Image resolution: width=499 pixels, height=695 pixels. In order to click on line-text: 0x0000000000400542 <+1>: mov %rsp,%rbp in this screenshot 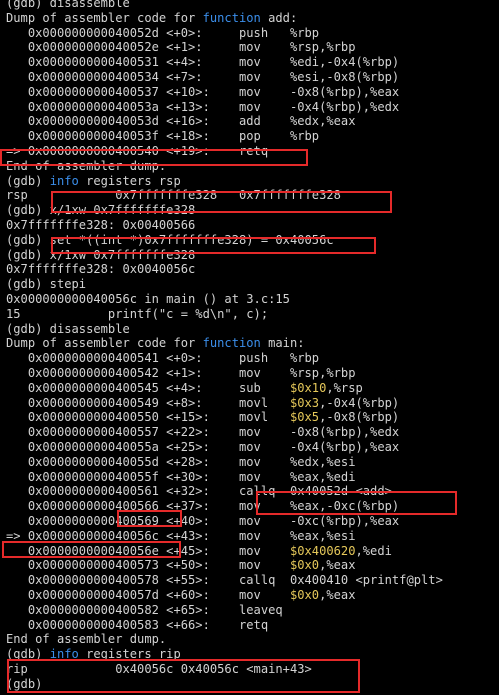, I will do `click(181, 373)`.